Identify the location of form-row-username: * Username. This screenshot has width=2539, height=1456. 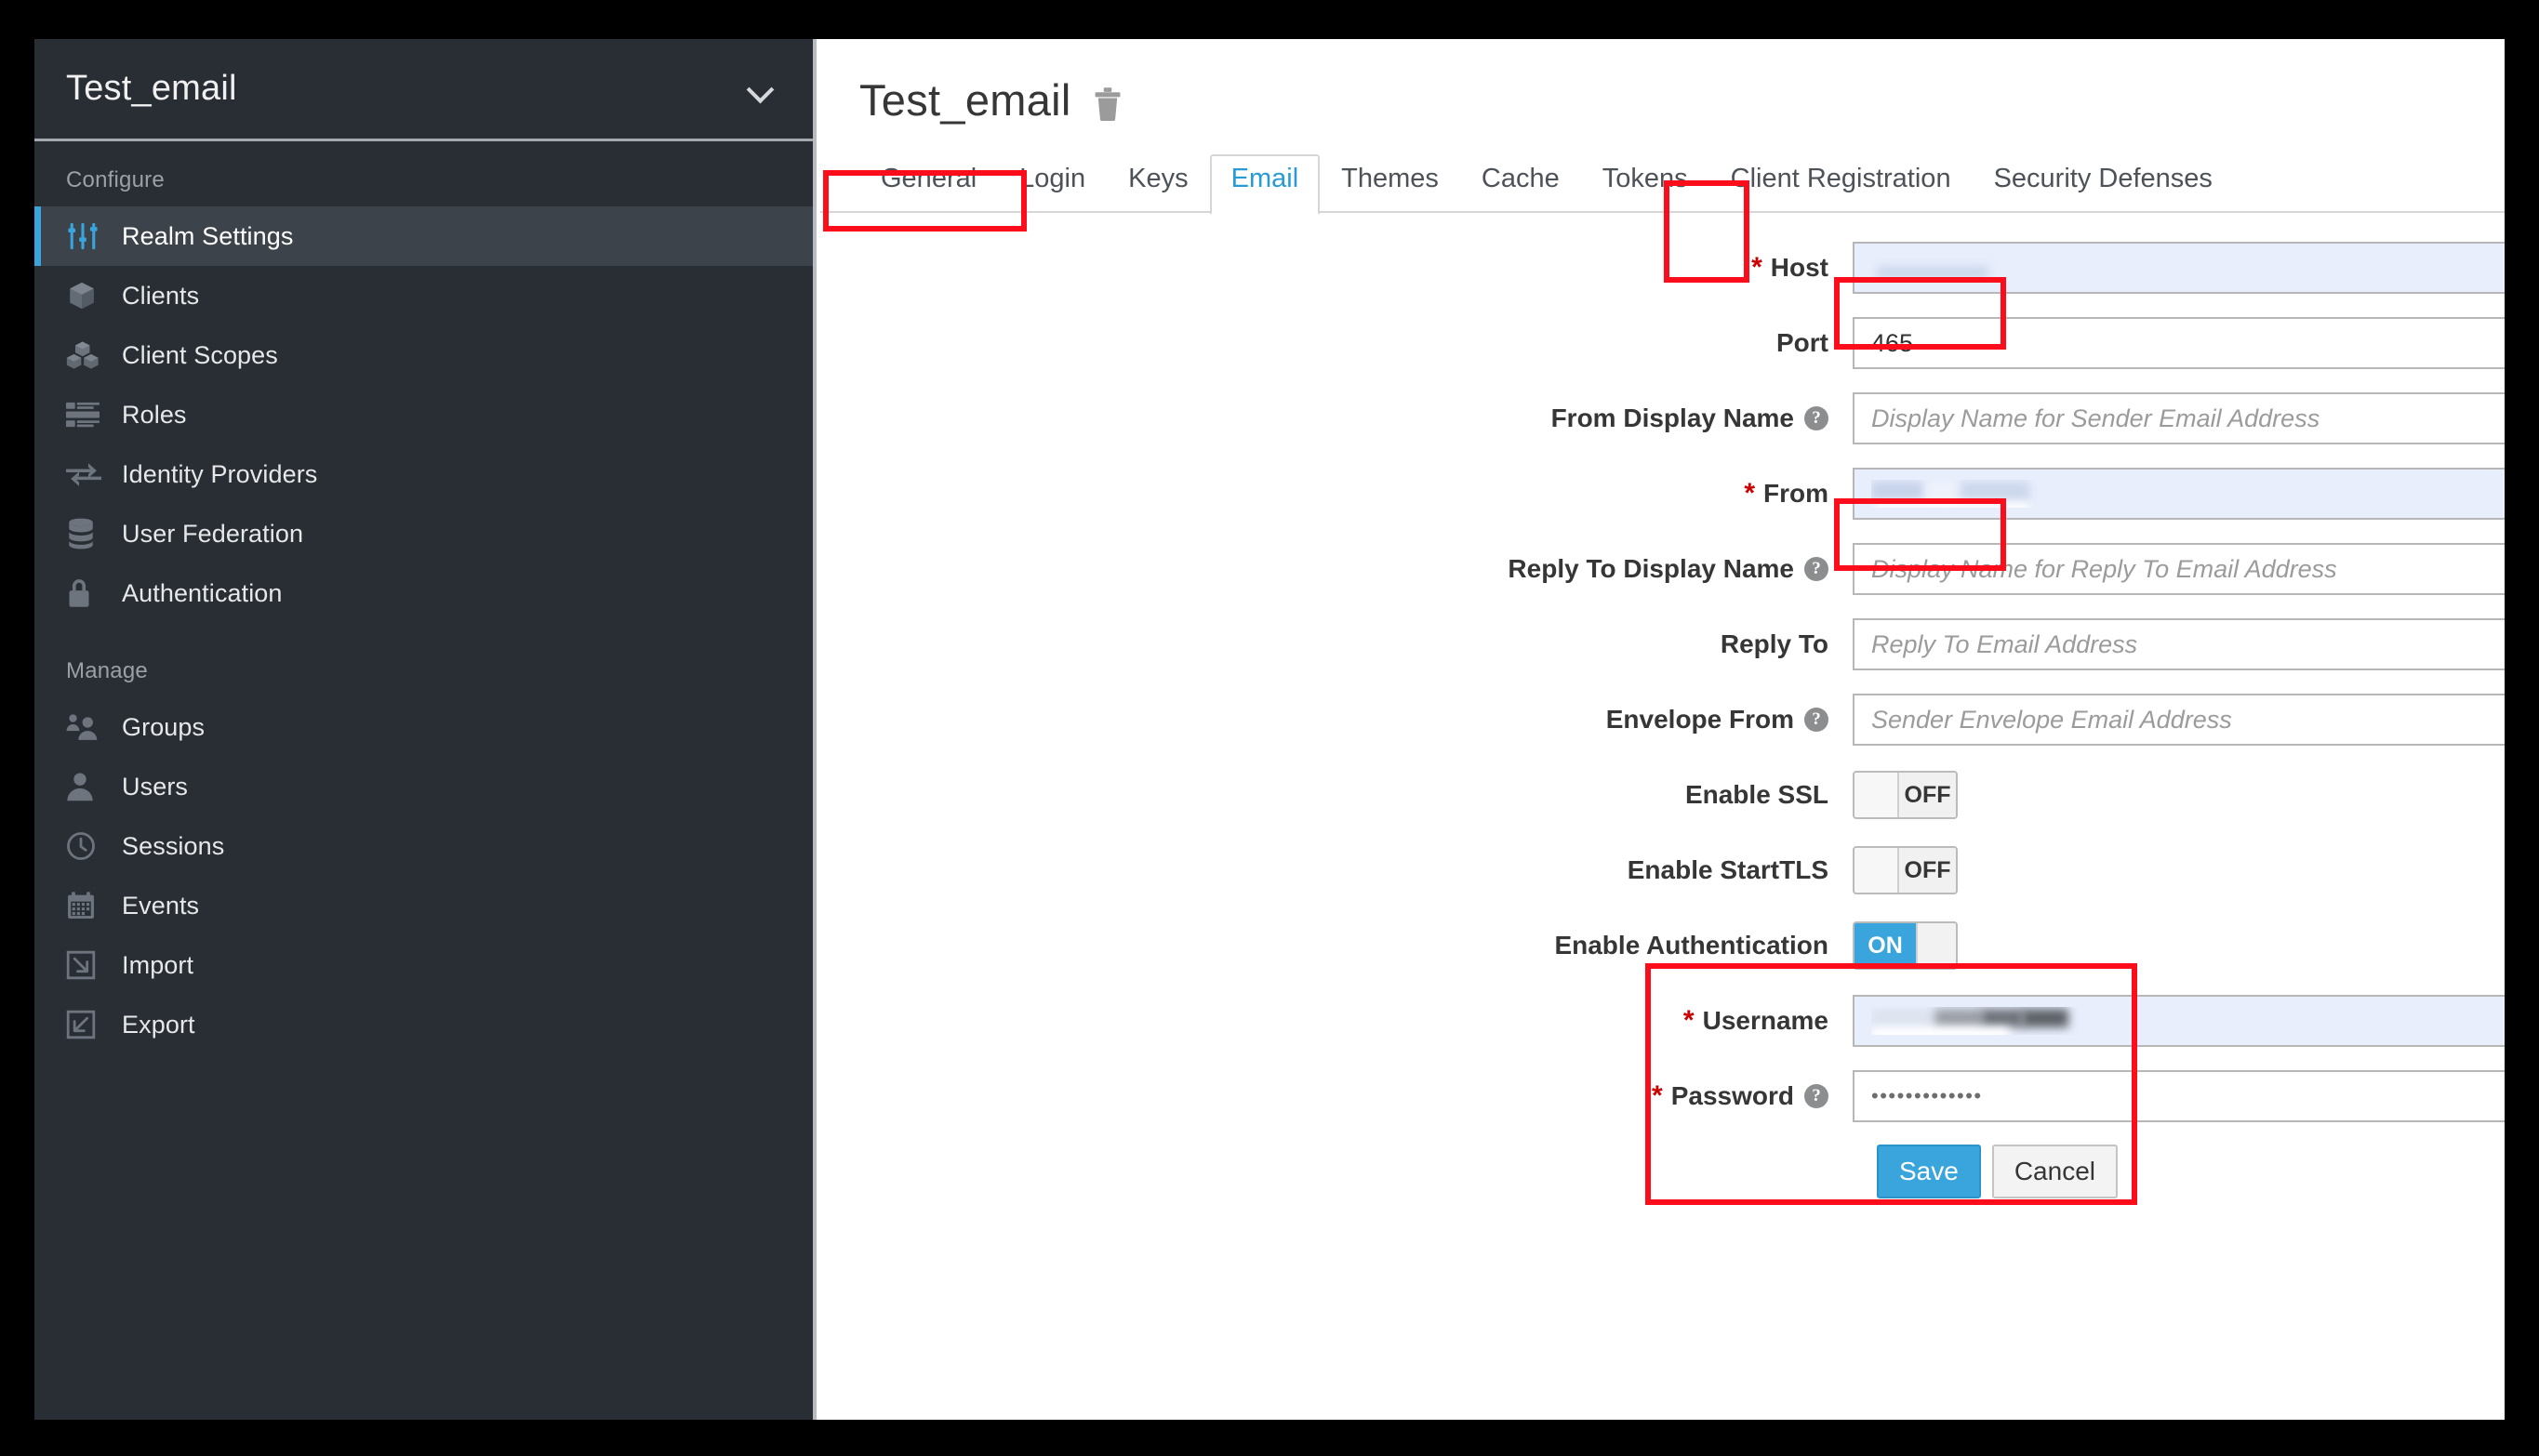
(1663, 1021).